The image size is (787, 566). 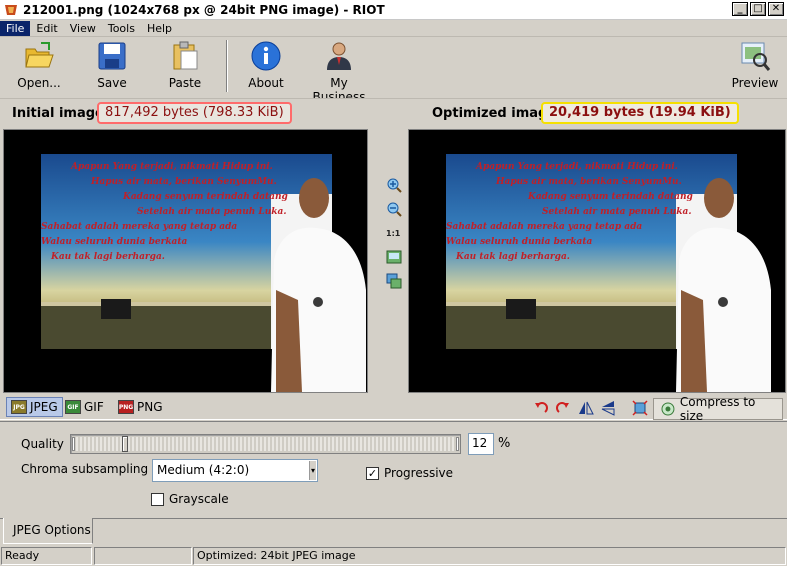 What do you see at coordinates (126, 407) in the screenshot?
I see `png-icon: PNG` at bounding box center [126, 407].